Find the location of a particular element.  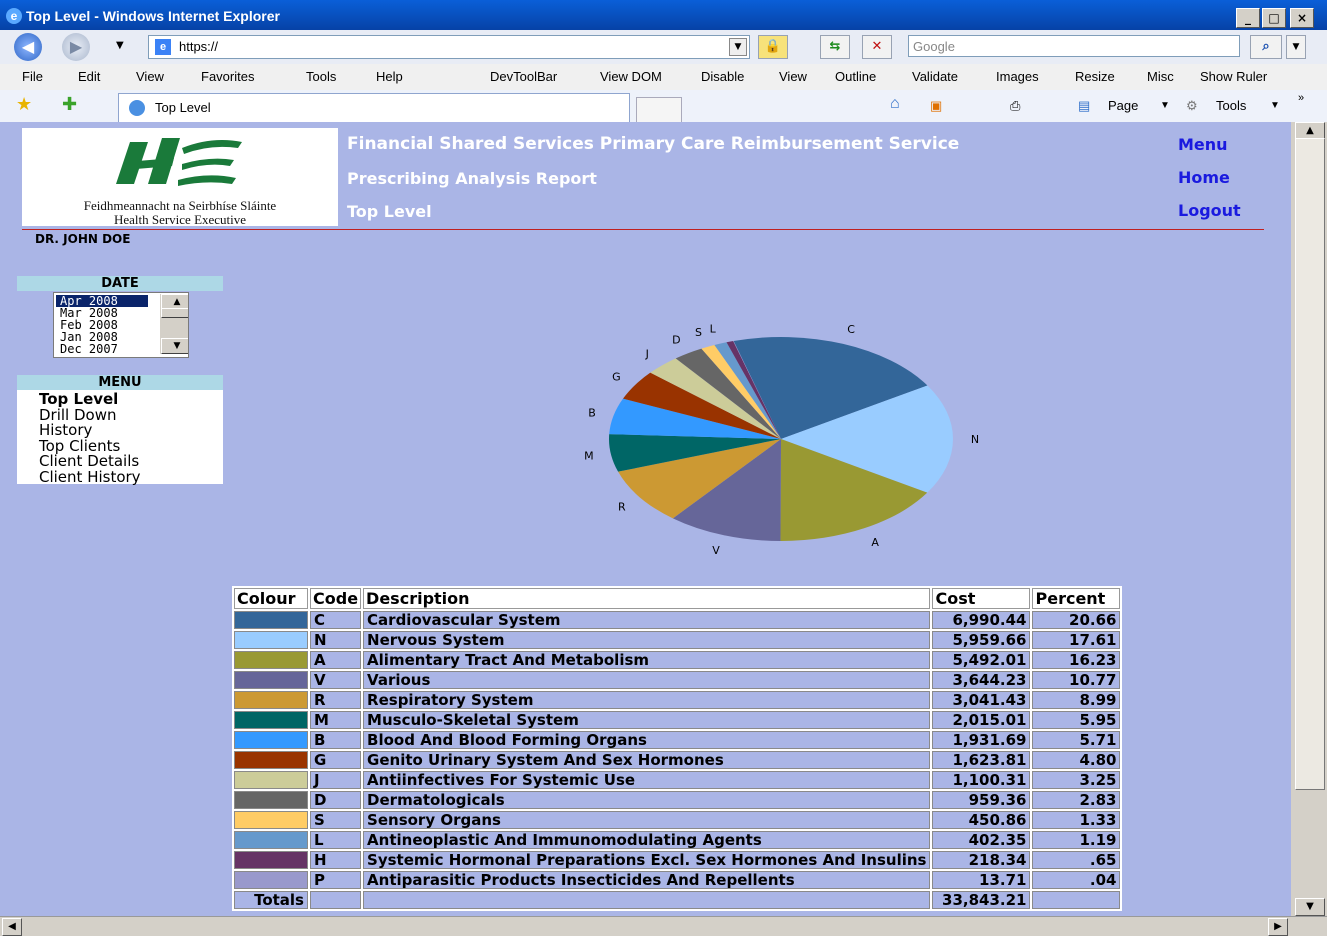

table-row: V Various 3,644.23 10.77 is located at coordinates (677, 680).